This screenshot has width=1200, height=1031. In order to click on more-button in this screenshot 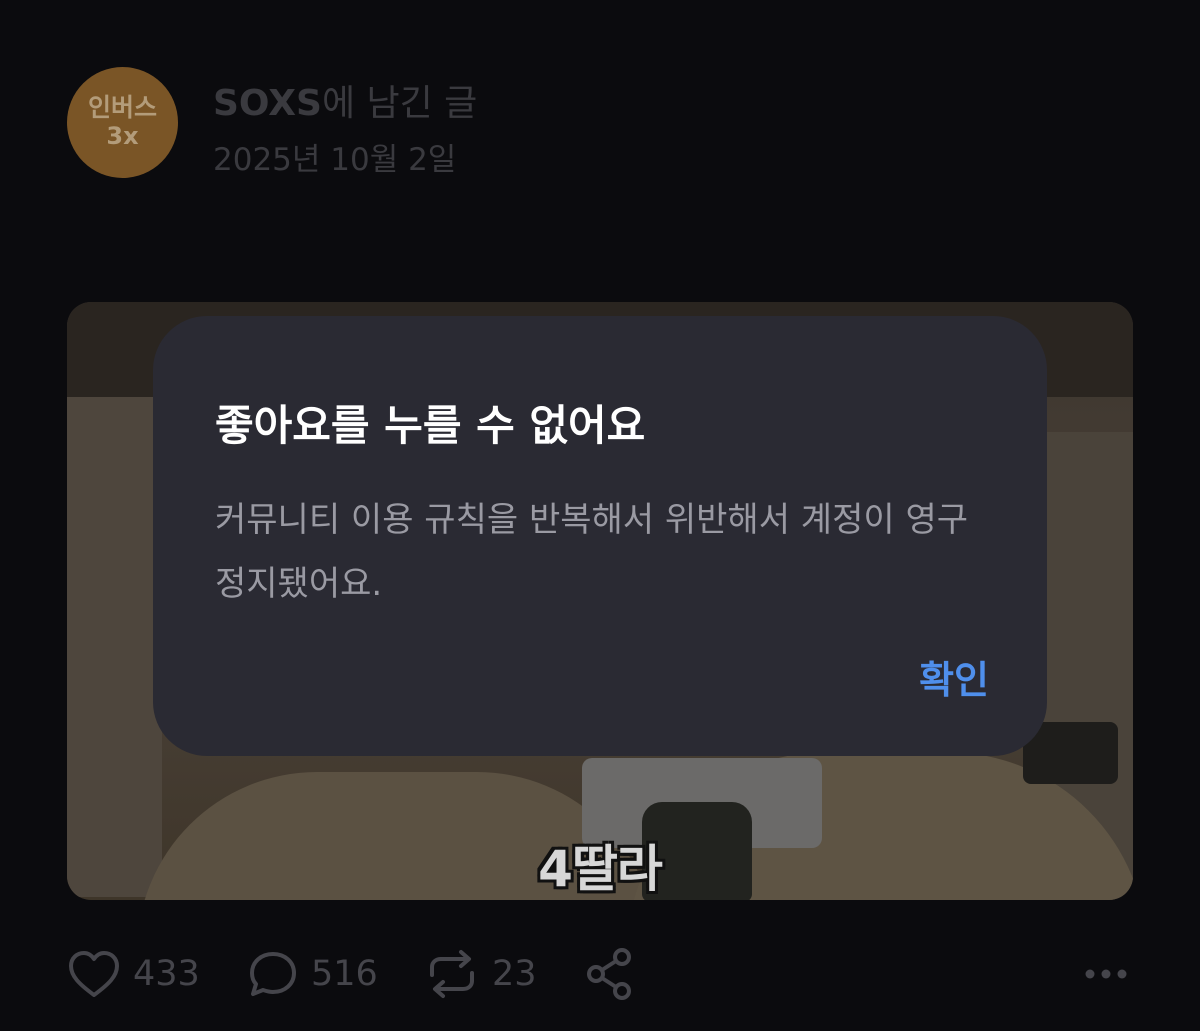, I will do `click(1106, 974)`.